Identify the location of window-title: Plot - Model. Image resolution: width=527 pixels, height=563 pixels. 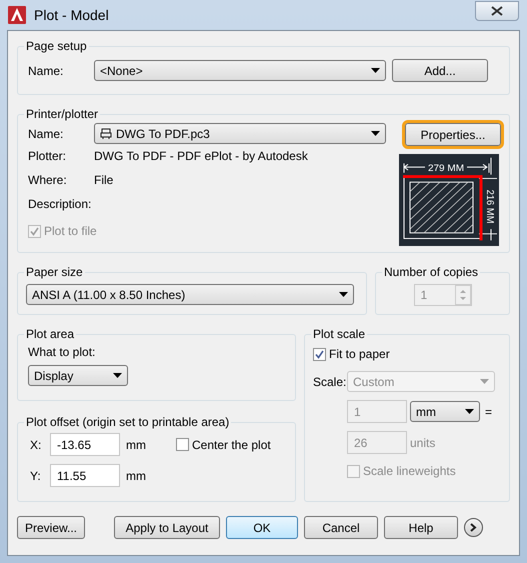
(72, 15).